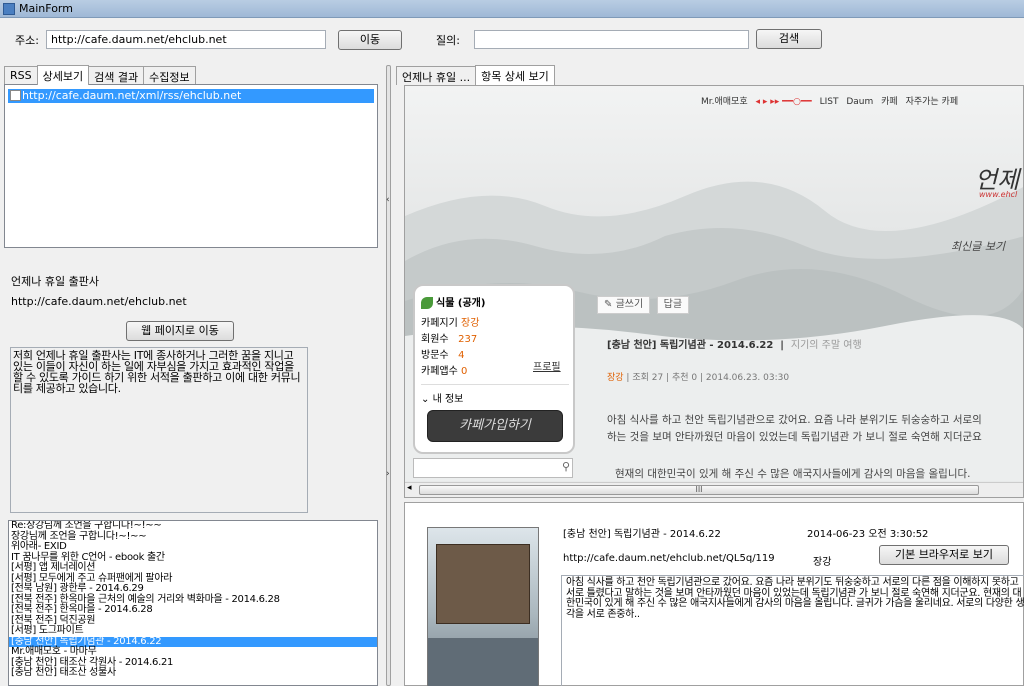 Image resolution: width=1024 pixels, height=686 pixels. What do you see at coordinates (859, 102) in the screenshot?
I see `nav-daum: Daum` at bounding box center [859, 102].